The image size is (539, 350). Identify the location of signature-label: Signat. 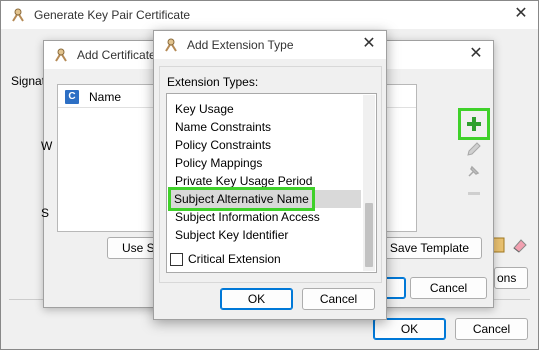
(28, 81).